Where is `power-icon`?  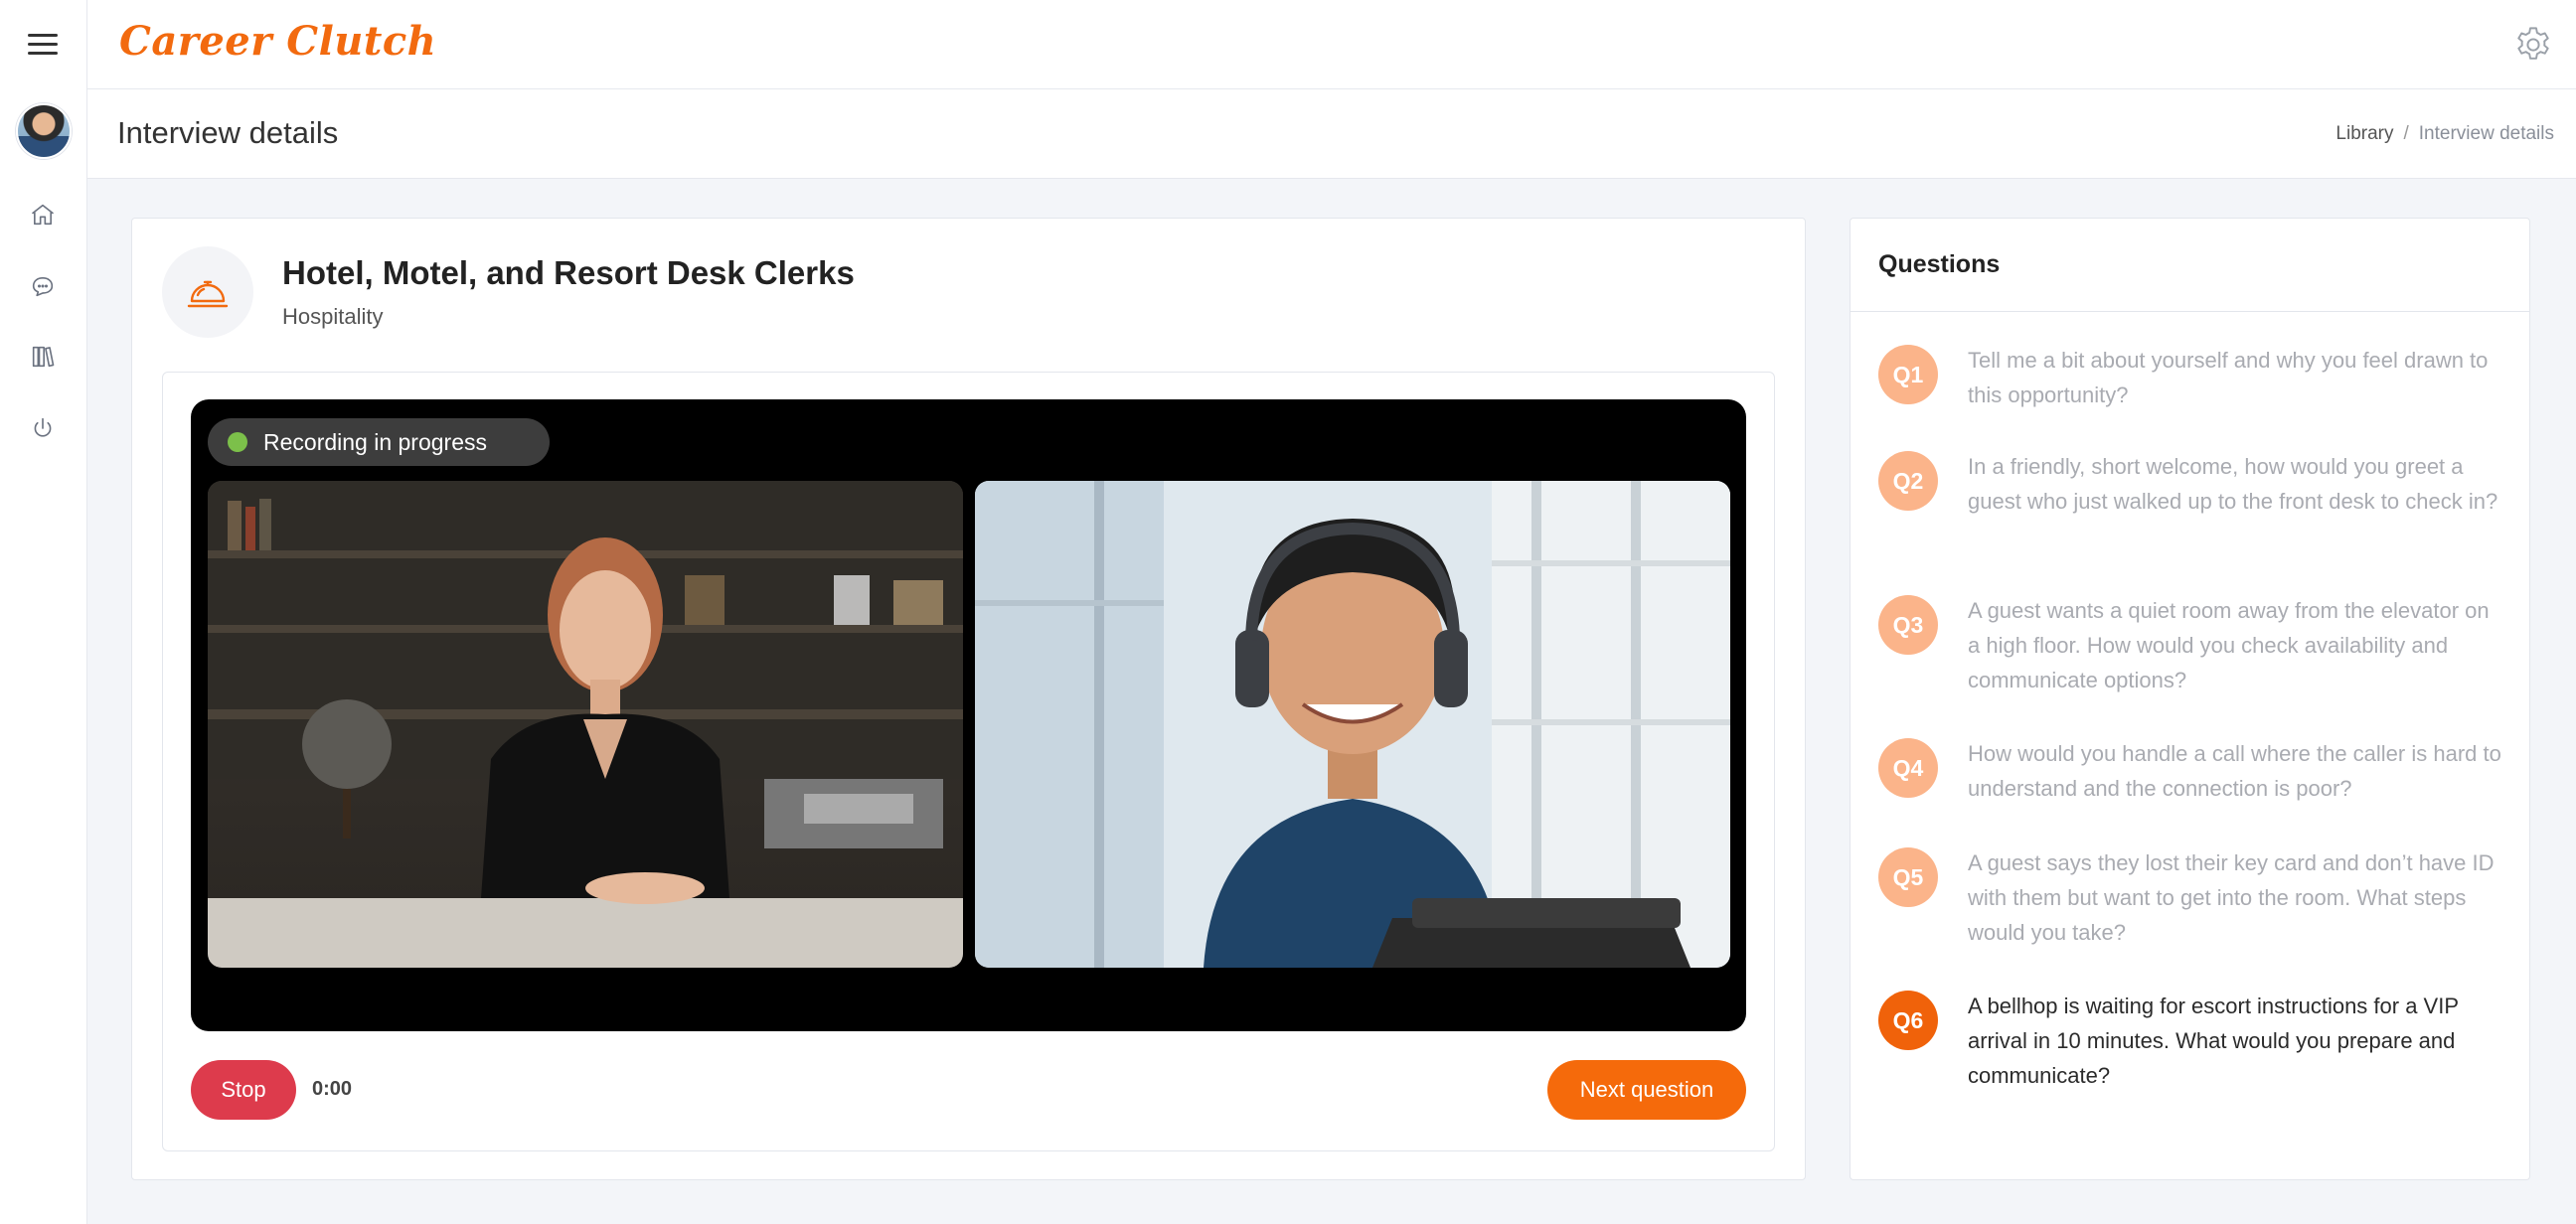
power-icon is located at coordinates (43, 428).